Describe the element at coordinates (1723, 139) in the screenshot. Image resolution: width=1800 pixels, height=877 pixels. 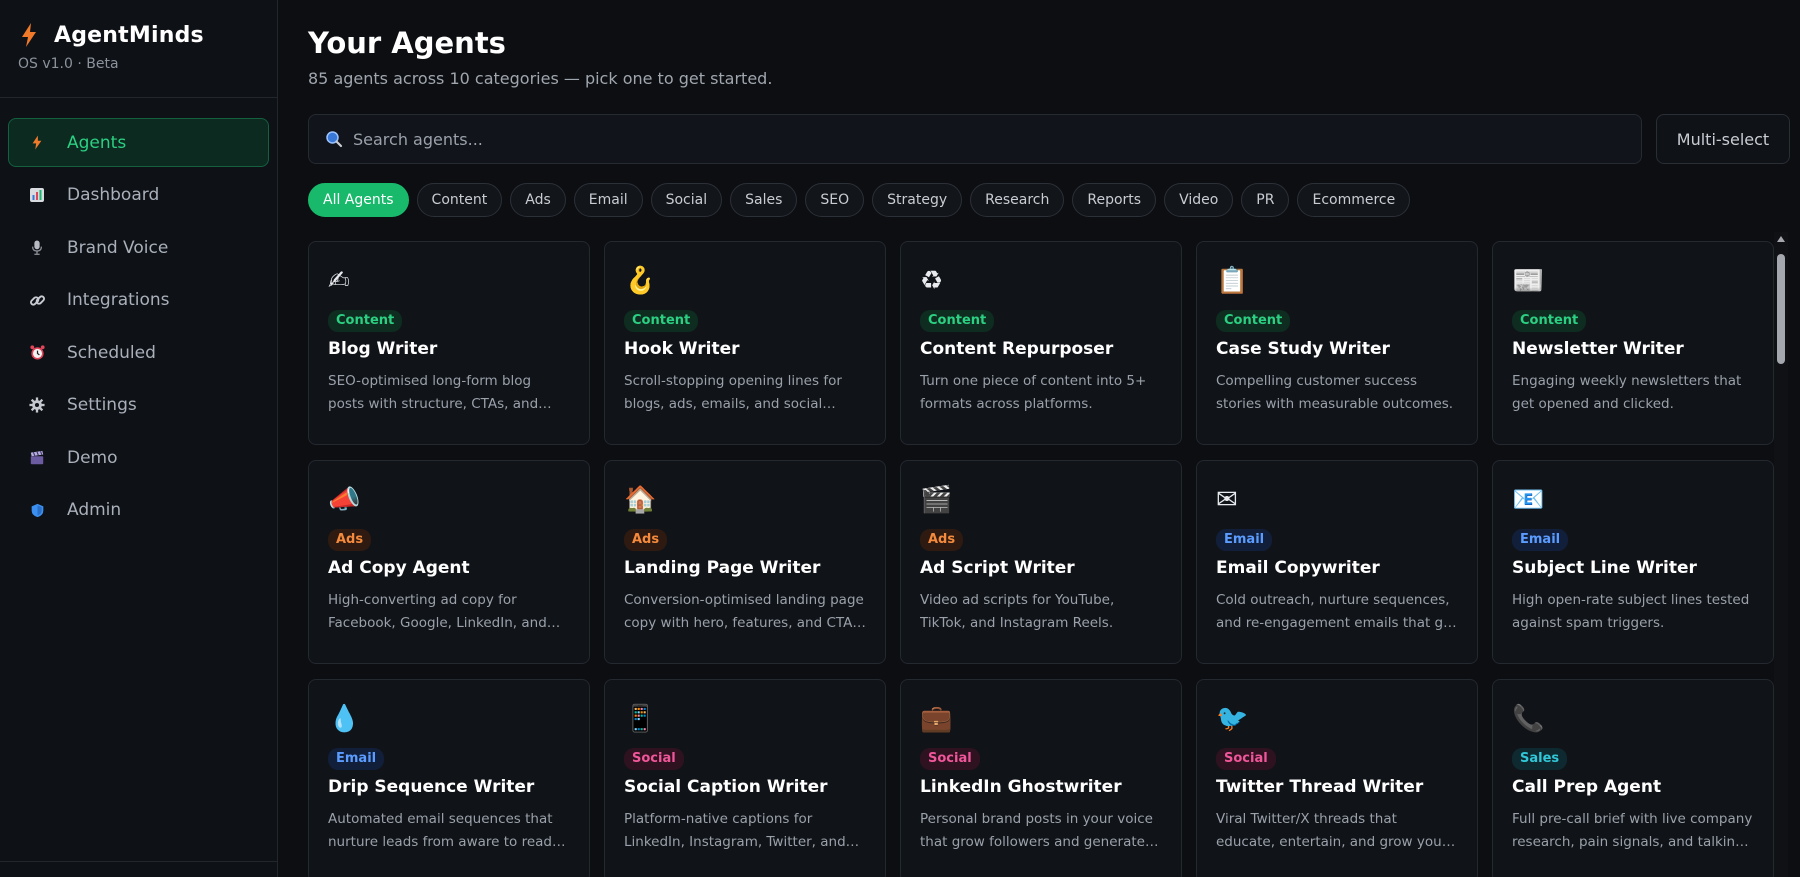
I see `multi-select-button: Multi-select` at that location.